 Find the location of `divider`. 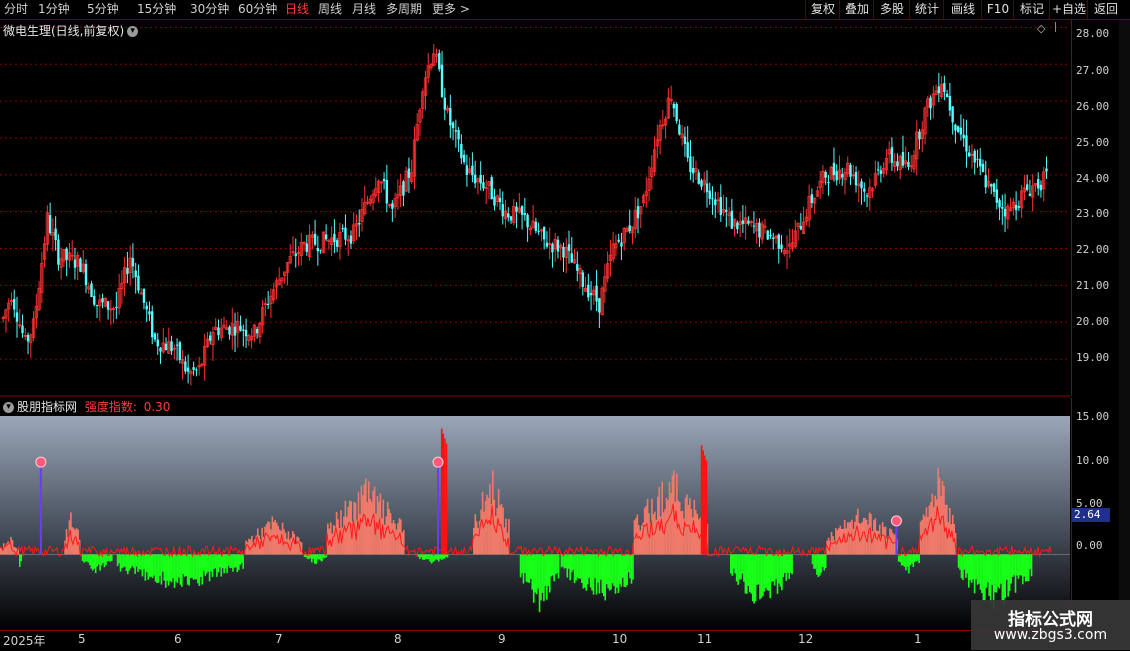

divider is located at coordinates (1055, 27).